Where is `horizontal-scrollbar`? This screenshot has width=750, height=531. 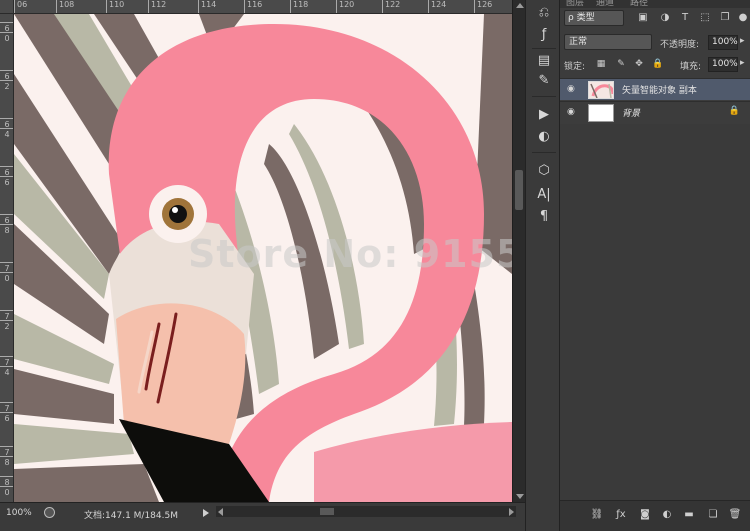
horizontal-scrollbar is located at coordinates (366, 511).